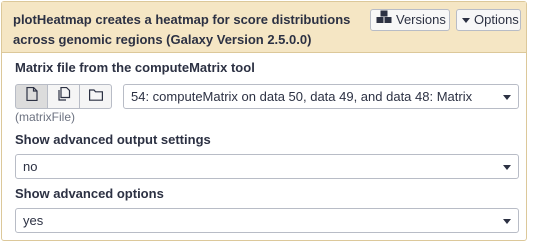 This screenshot has width=534, height=241. I want to click on versions-button: Versions, so click(410, 20).